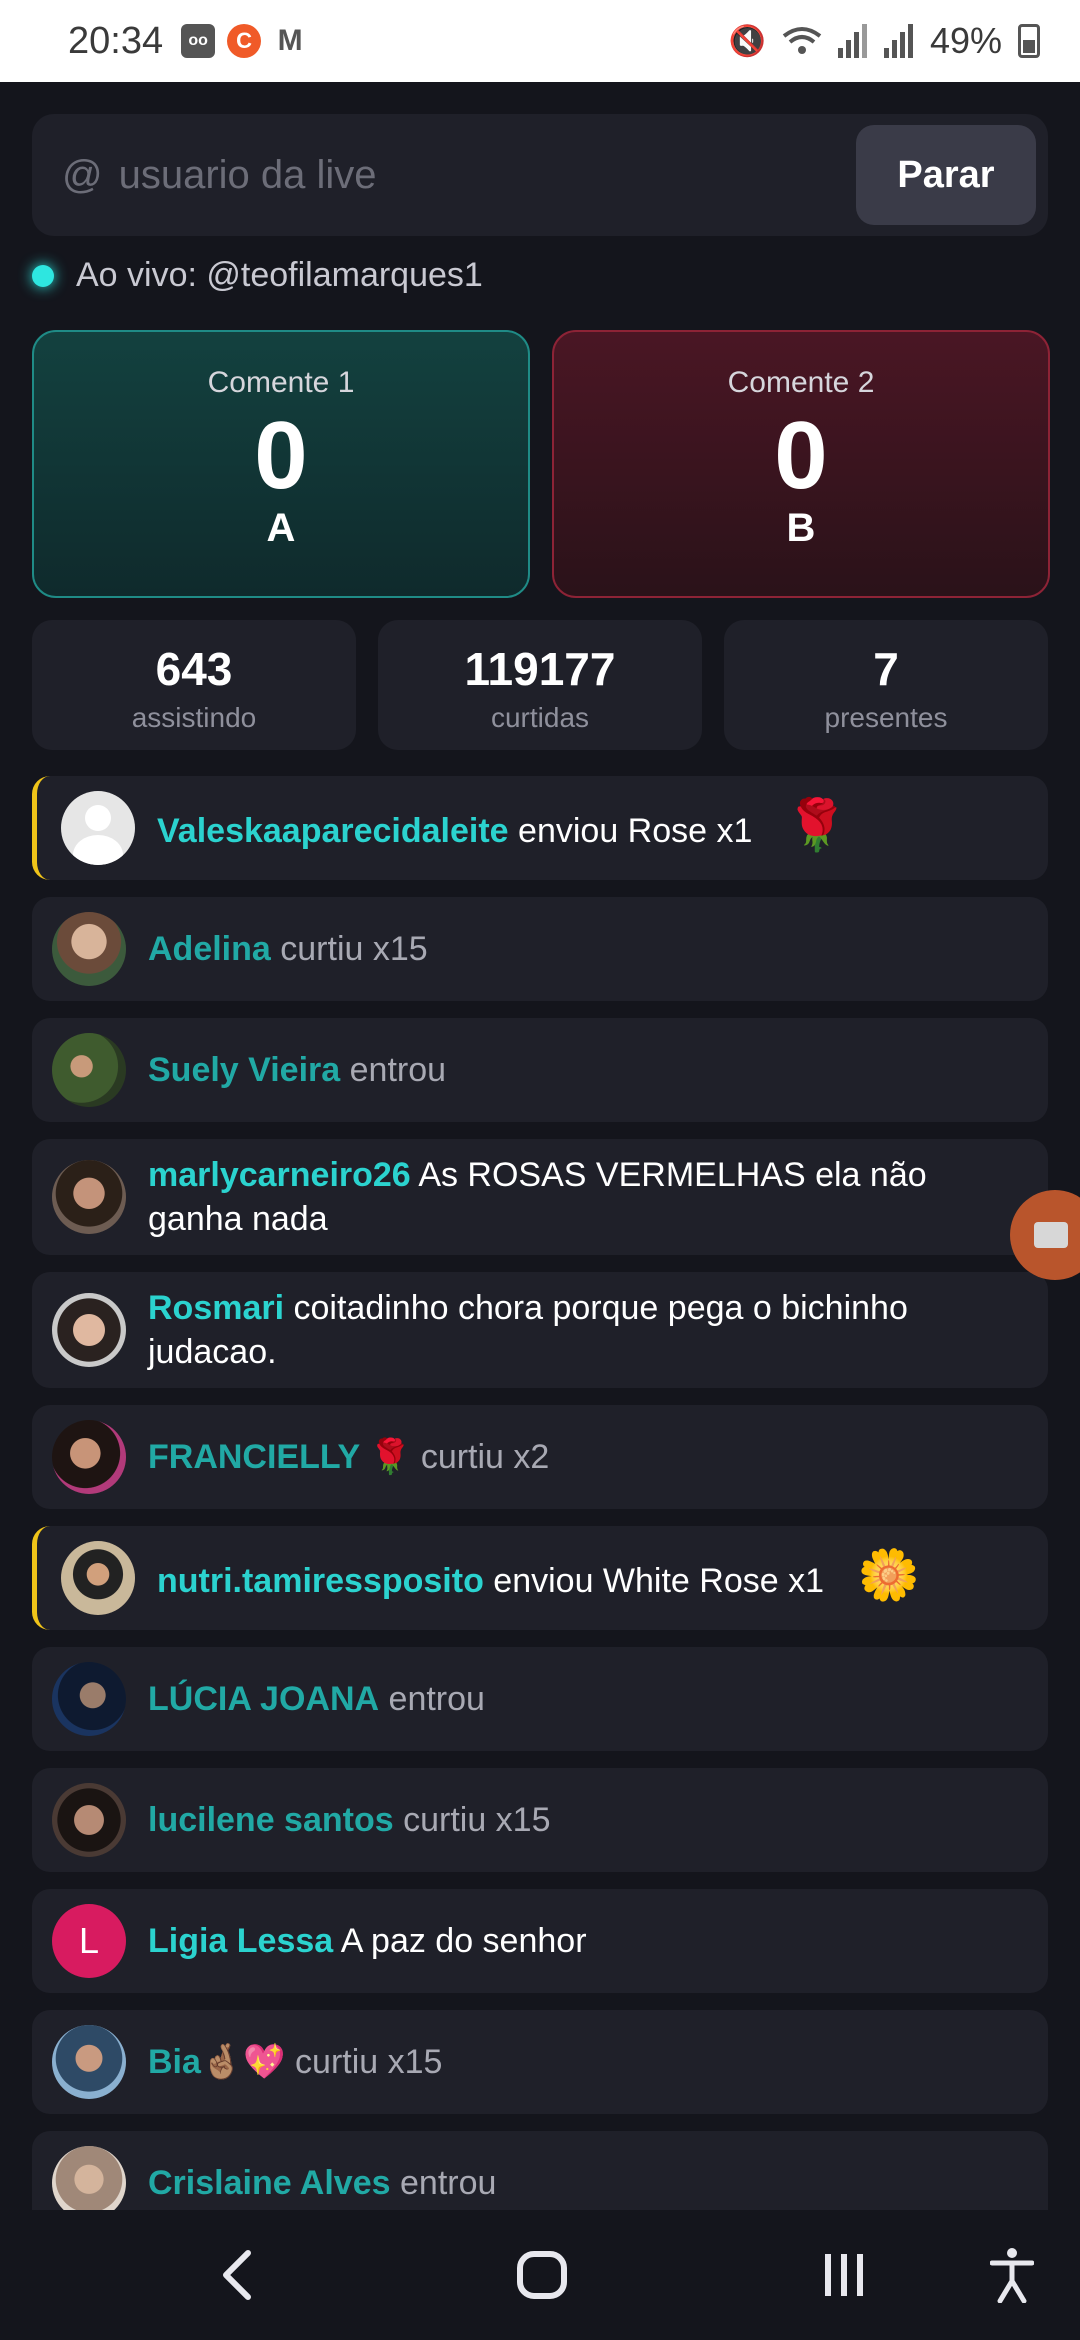 The image size is (1080, 2340). Describe the element at coordinates (886, 717) in the screenshot. I see `stat-label: presentes` at that location.